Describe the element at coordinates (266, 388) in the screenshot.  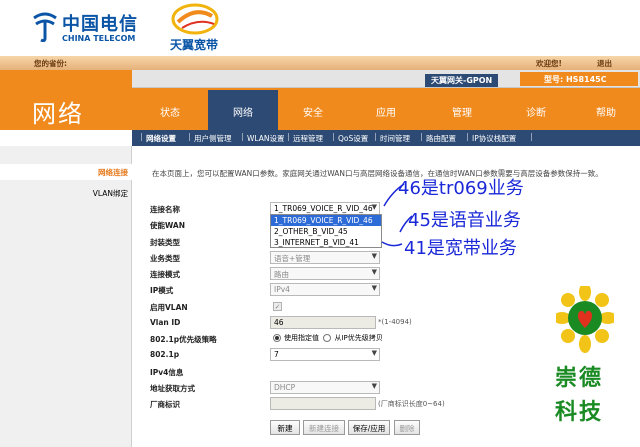
I see `row-addr-mode: 地址获取方式 DHCP ▼` at that location.